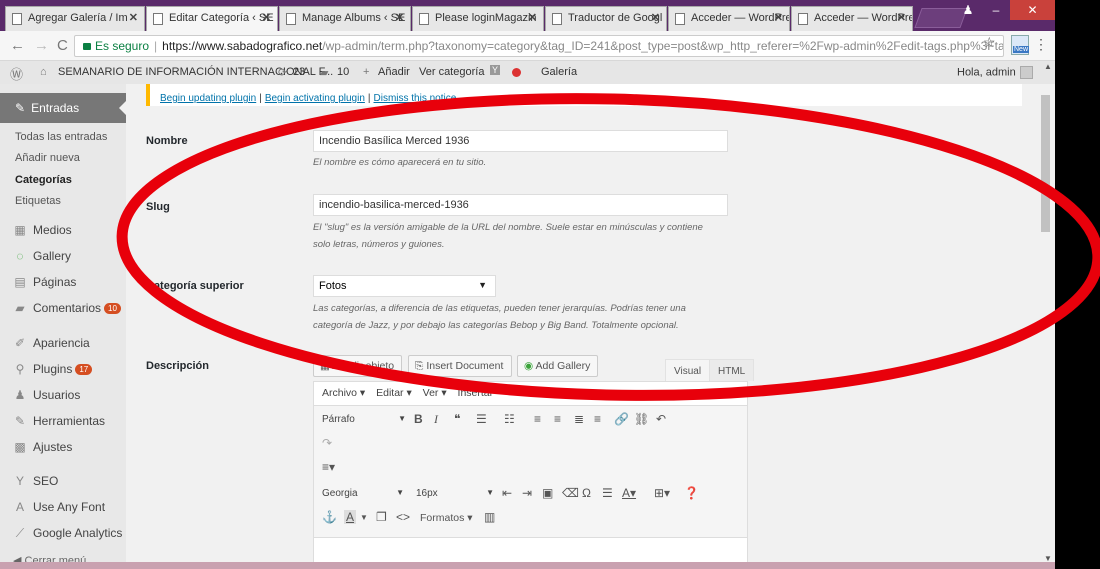 The height and width of the screenshot is (569, 1100). Describe the element at coordinates (38, 201) in the screenshot. I see `submenu-tags: Etiquetas` at that location.